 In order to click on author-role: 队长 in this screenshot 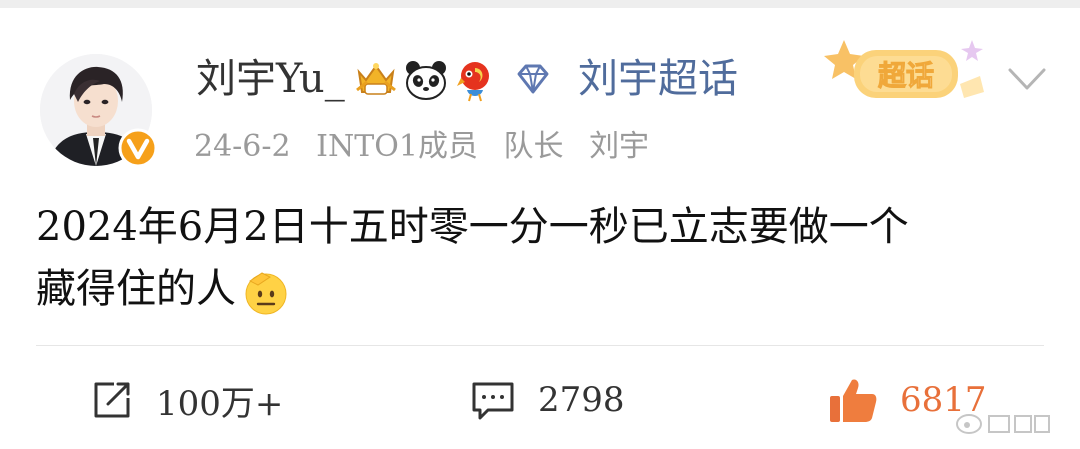, I will do `click(533, 146)`.